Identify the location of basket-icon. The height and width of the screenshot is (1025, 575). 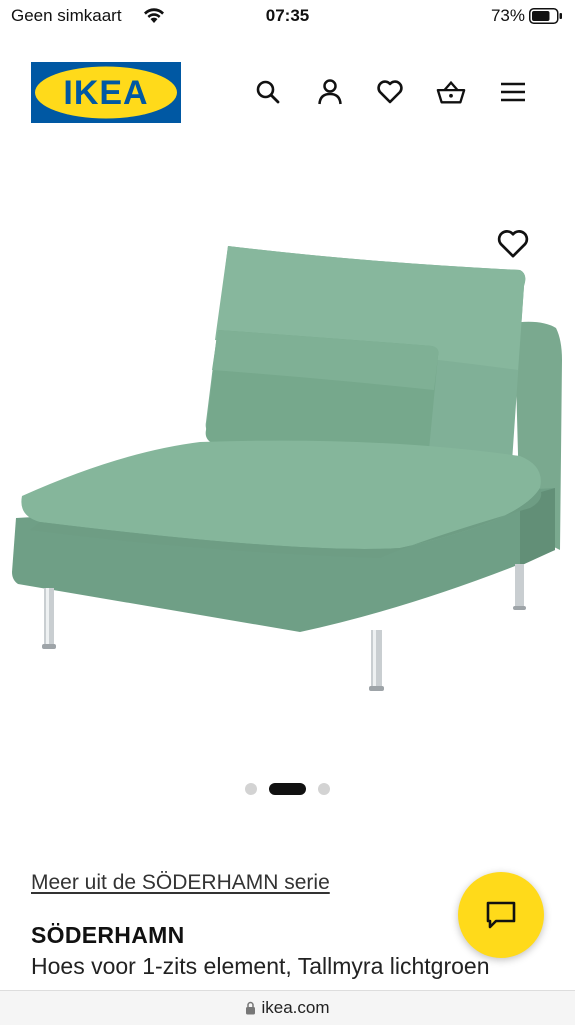
(451, 92).